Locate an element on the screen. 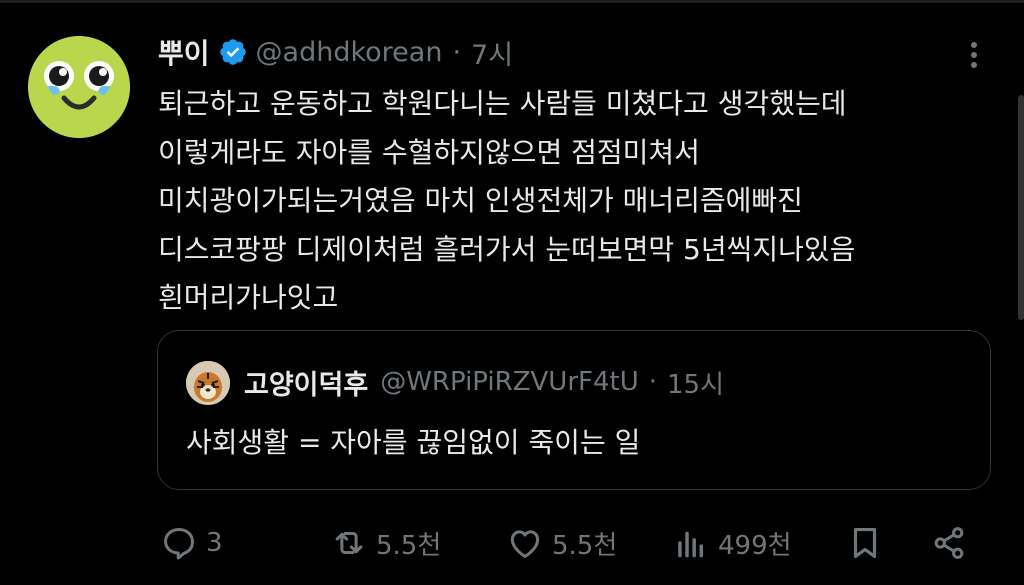 Image resolution: width=1024 pixels, height=585 pixels. reply-button: 3 is located at coordinates (191, 543).